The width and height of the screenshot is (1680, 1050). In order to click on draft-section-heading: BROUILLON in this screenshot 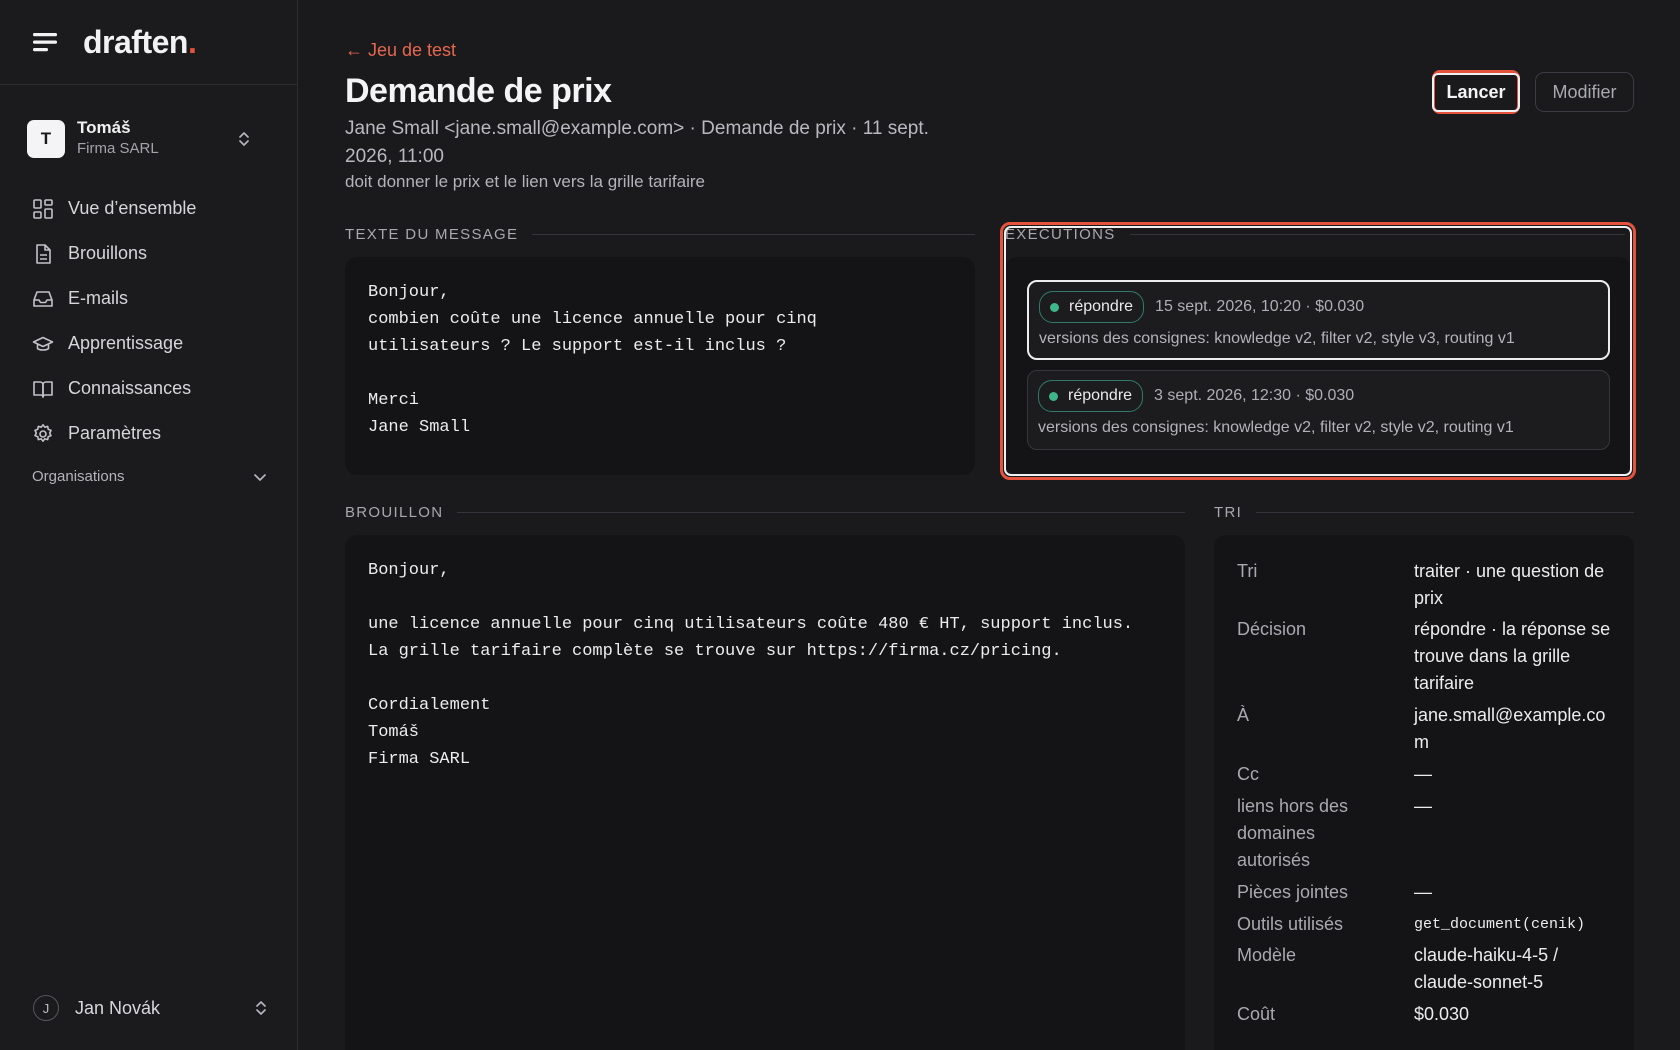, I will do `click(765, 512)`.